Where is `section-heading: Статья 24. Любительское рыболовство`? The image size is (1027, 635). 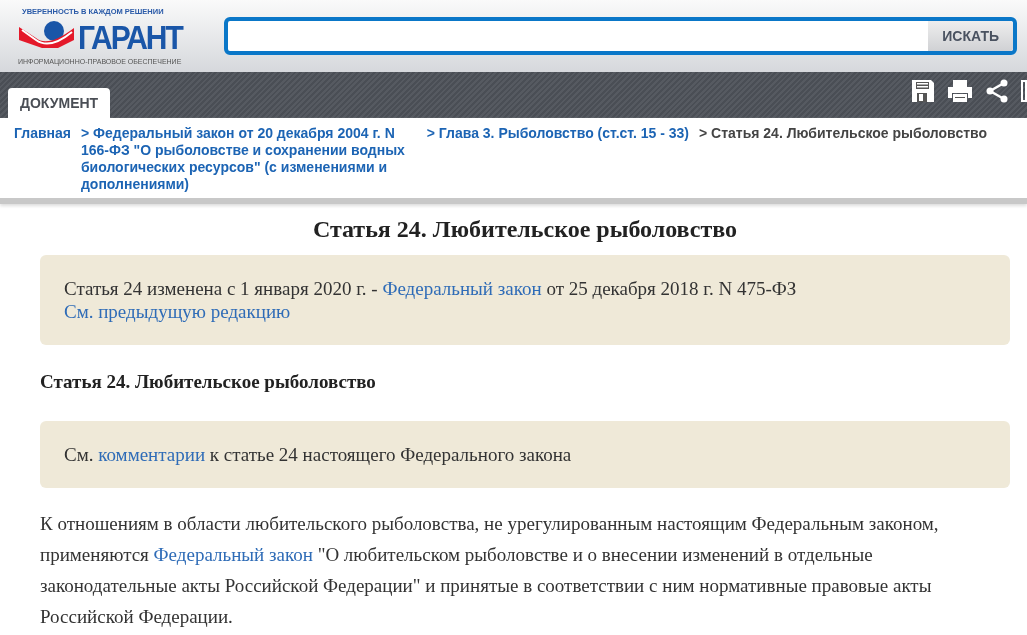
section-heading: Статья 24. Любительское рыболовство is located at coordinates (208, 382).